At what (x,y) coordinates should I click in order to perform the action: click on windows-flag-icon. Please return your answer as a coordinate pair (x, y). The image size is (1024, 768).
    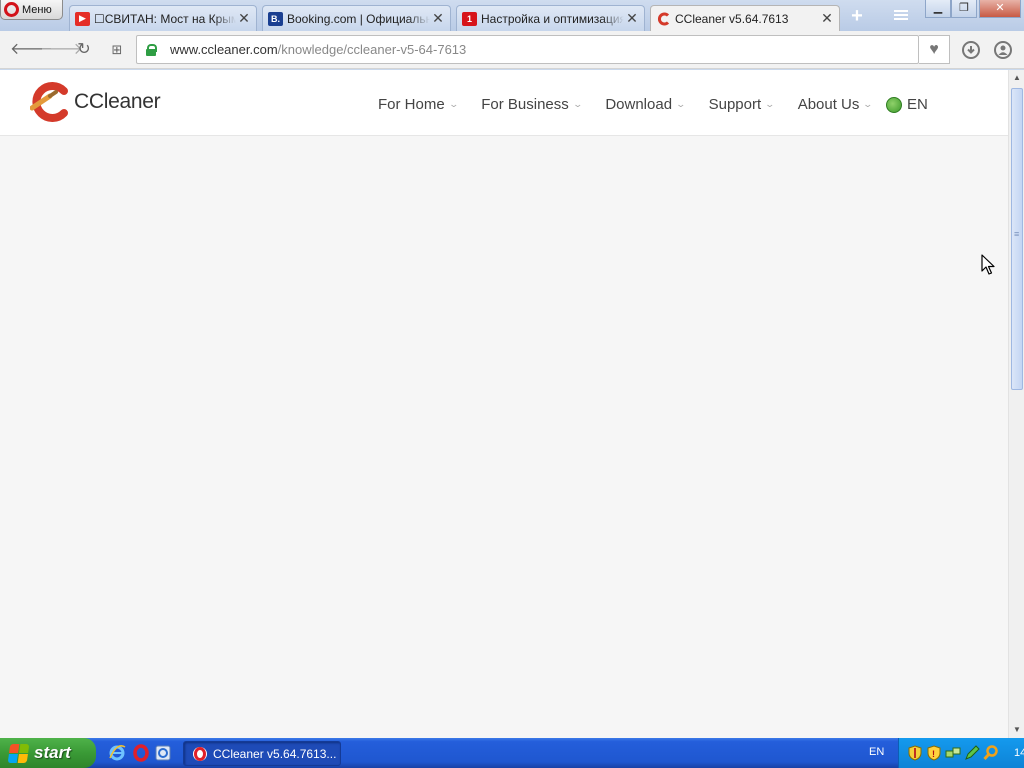
    Looking at the image, I should click on (18, 753).